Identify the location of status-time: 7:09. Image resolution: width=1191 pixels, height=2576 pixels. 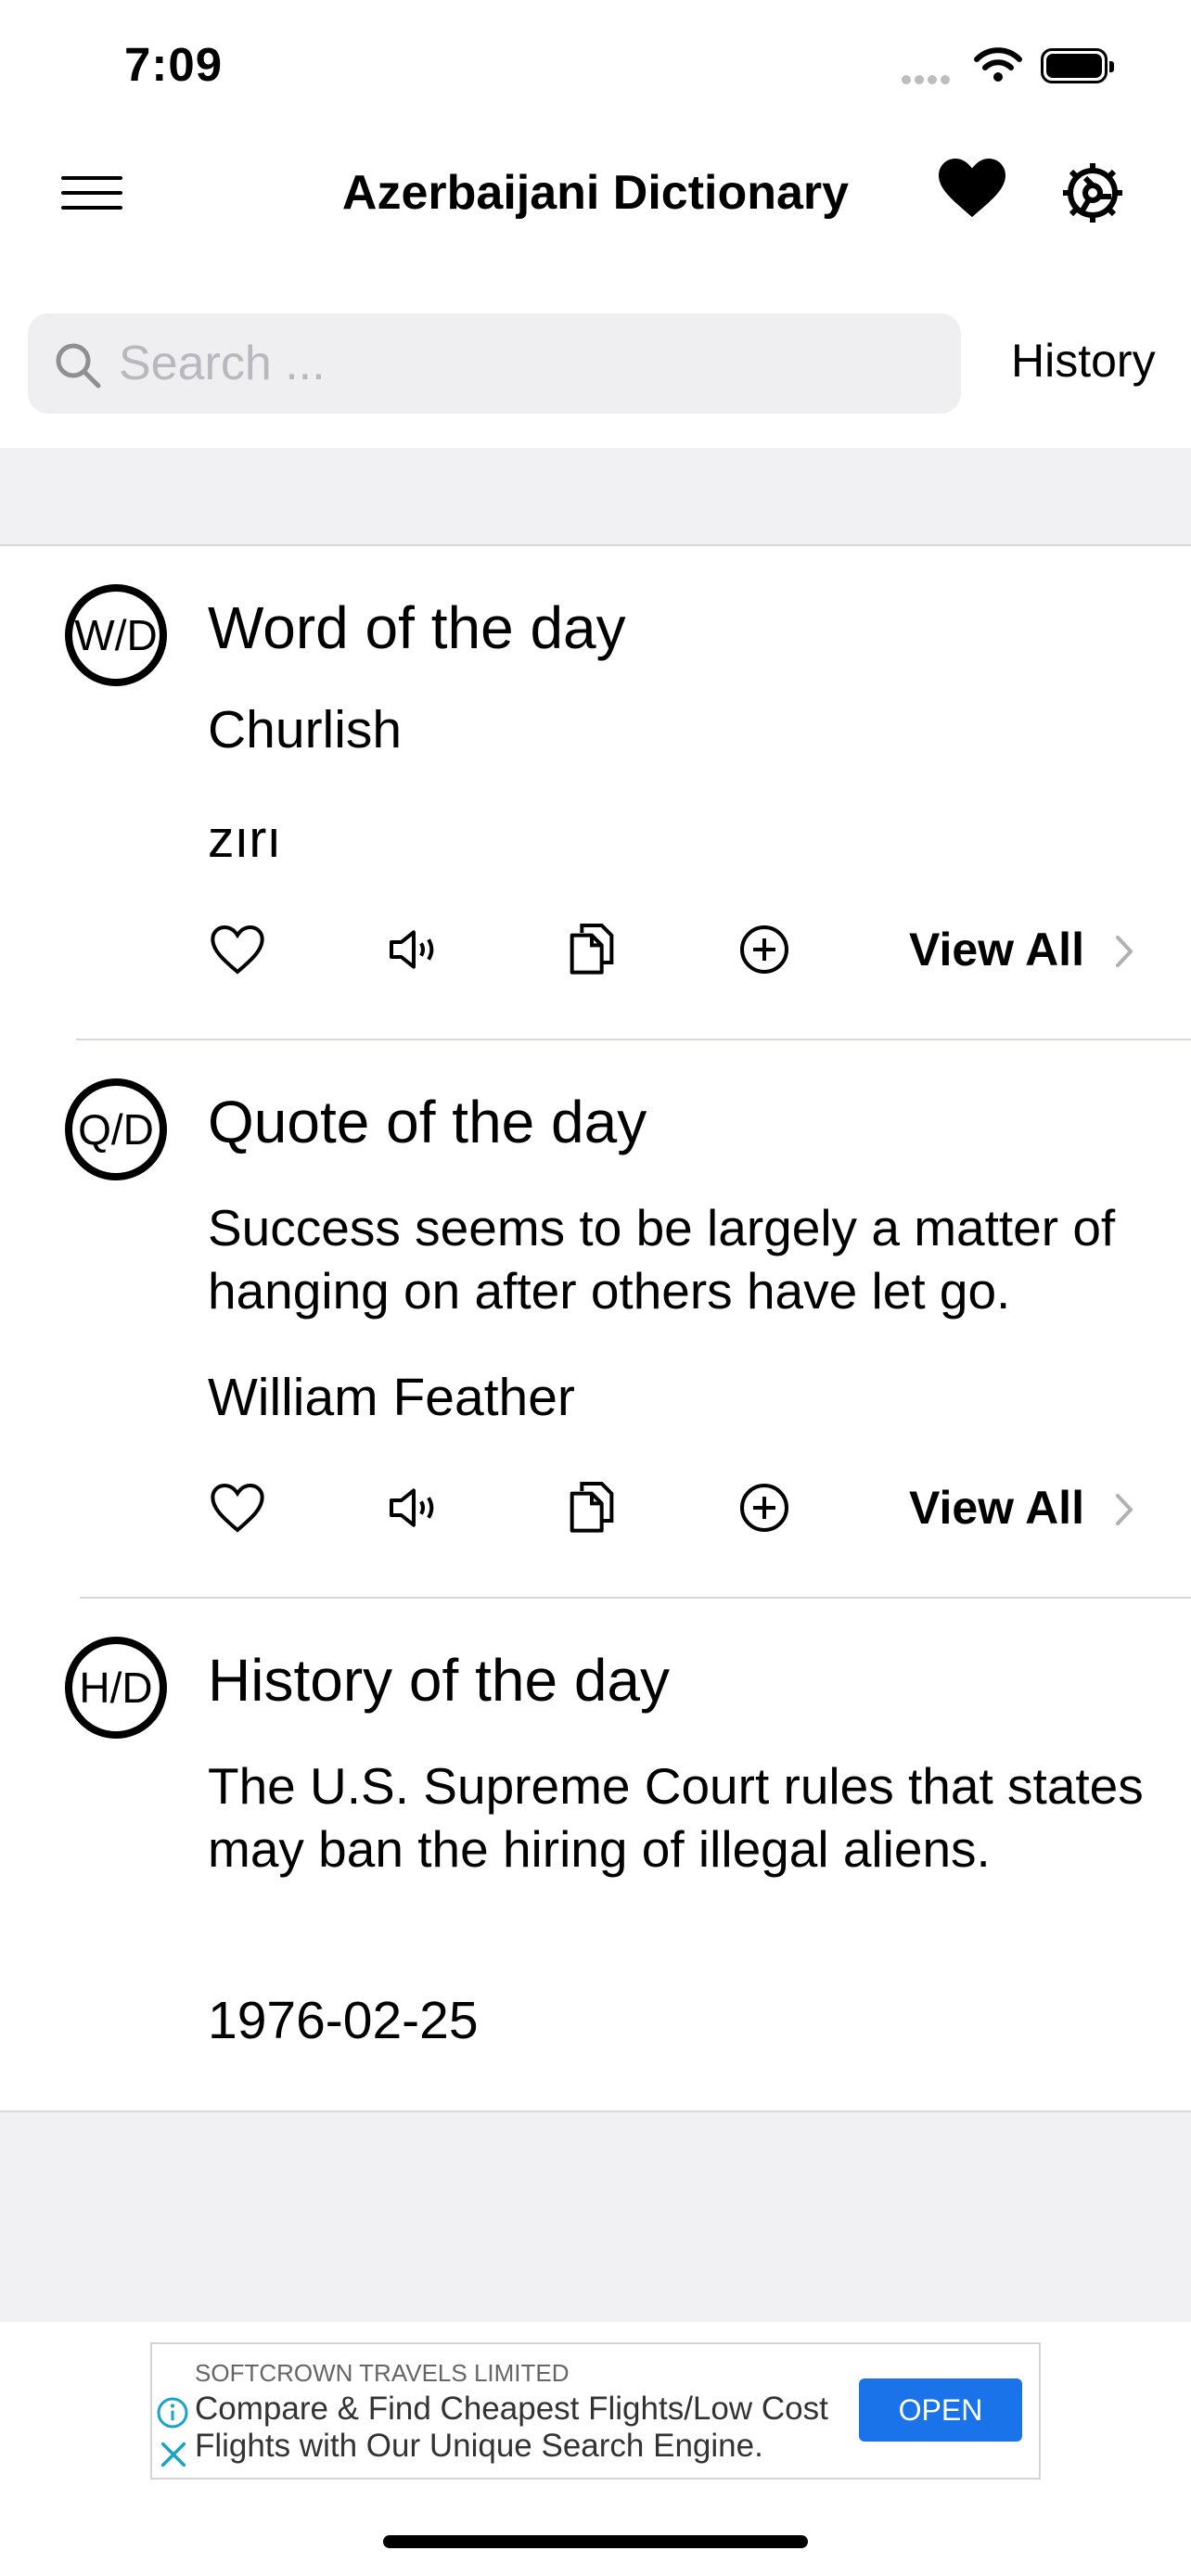
(174, 64).